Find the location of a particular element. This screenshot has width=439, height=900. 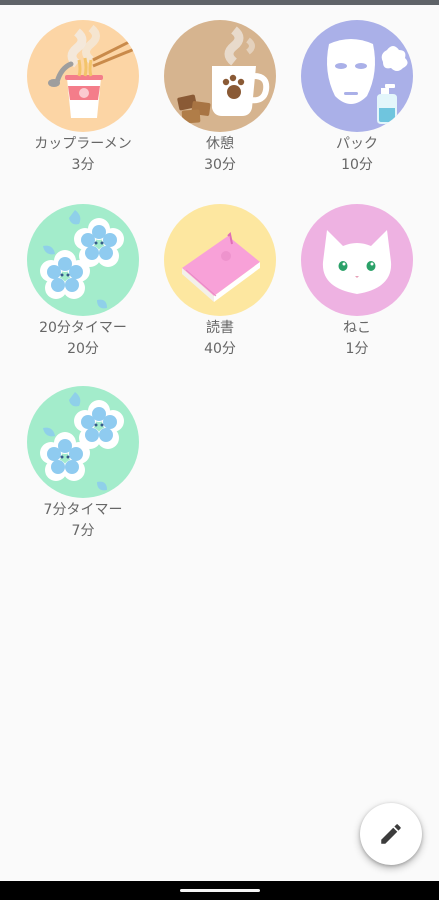

timer-name: 休憩 is located at coordinates (220, 144).